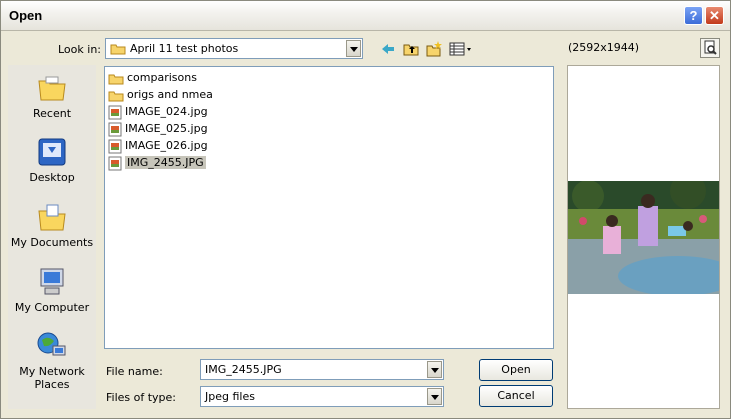  I want to click on place-recent-label: Recent, so click(52, 113).